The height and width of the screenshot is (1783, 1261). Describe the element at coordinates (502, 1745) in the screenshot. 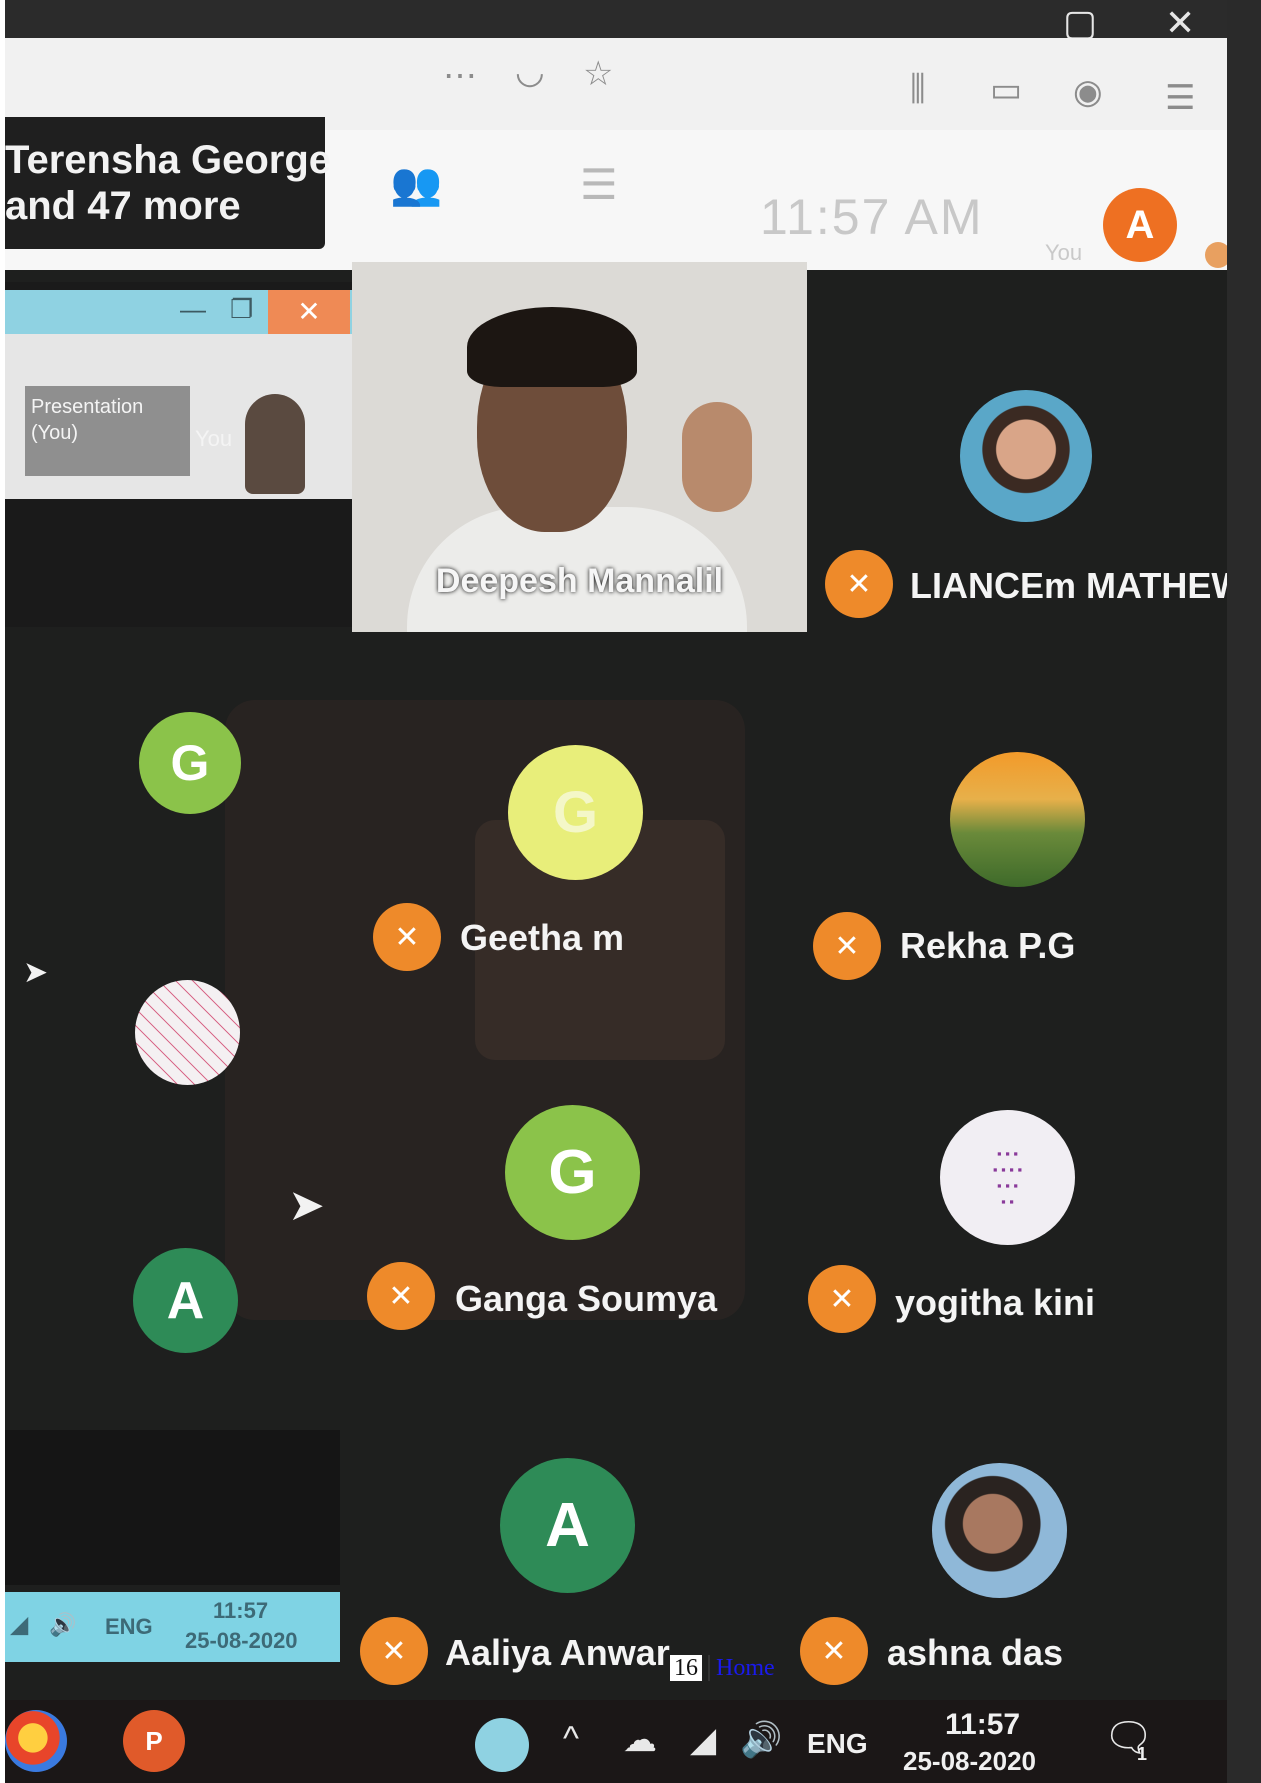

I see `app-icon` at that location.